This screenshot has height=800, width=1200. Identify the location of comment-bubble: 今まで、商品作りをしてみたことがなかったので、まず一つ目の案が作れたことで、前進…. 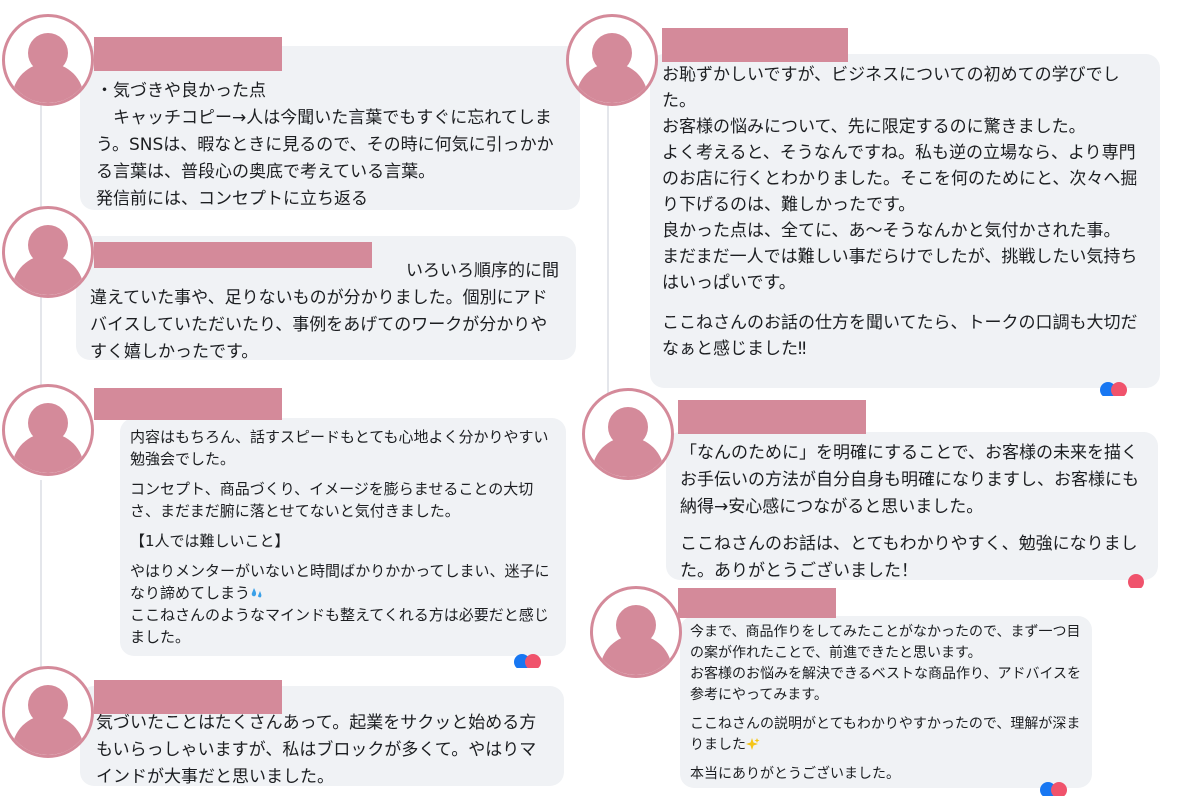
(886, 702).